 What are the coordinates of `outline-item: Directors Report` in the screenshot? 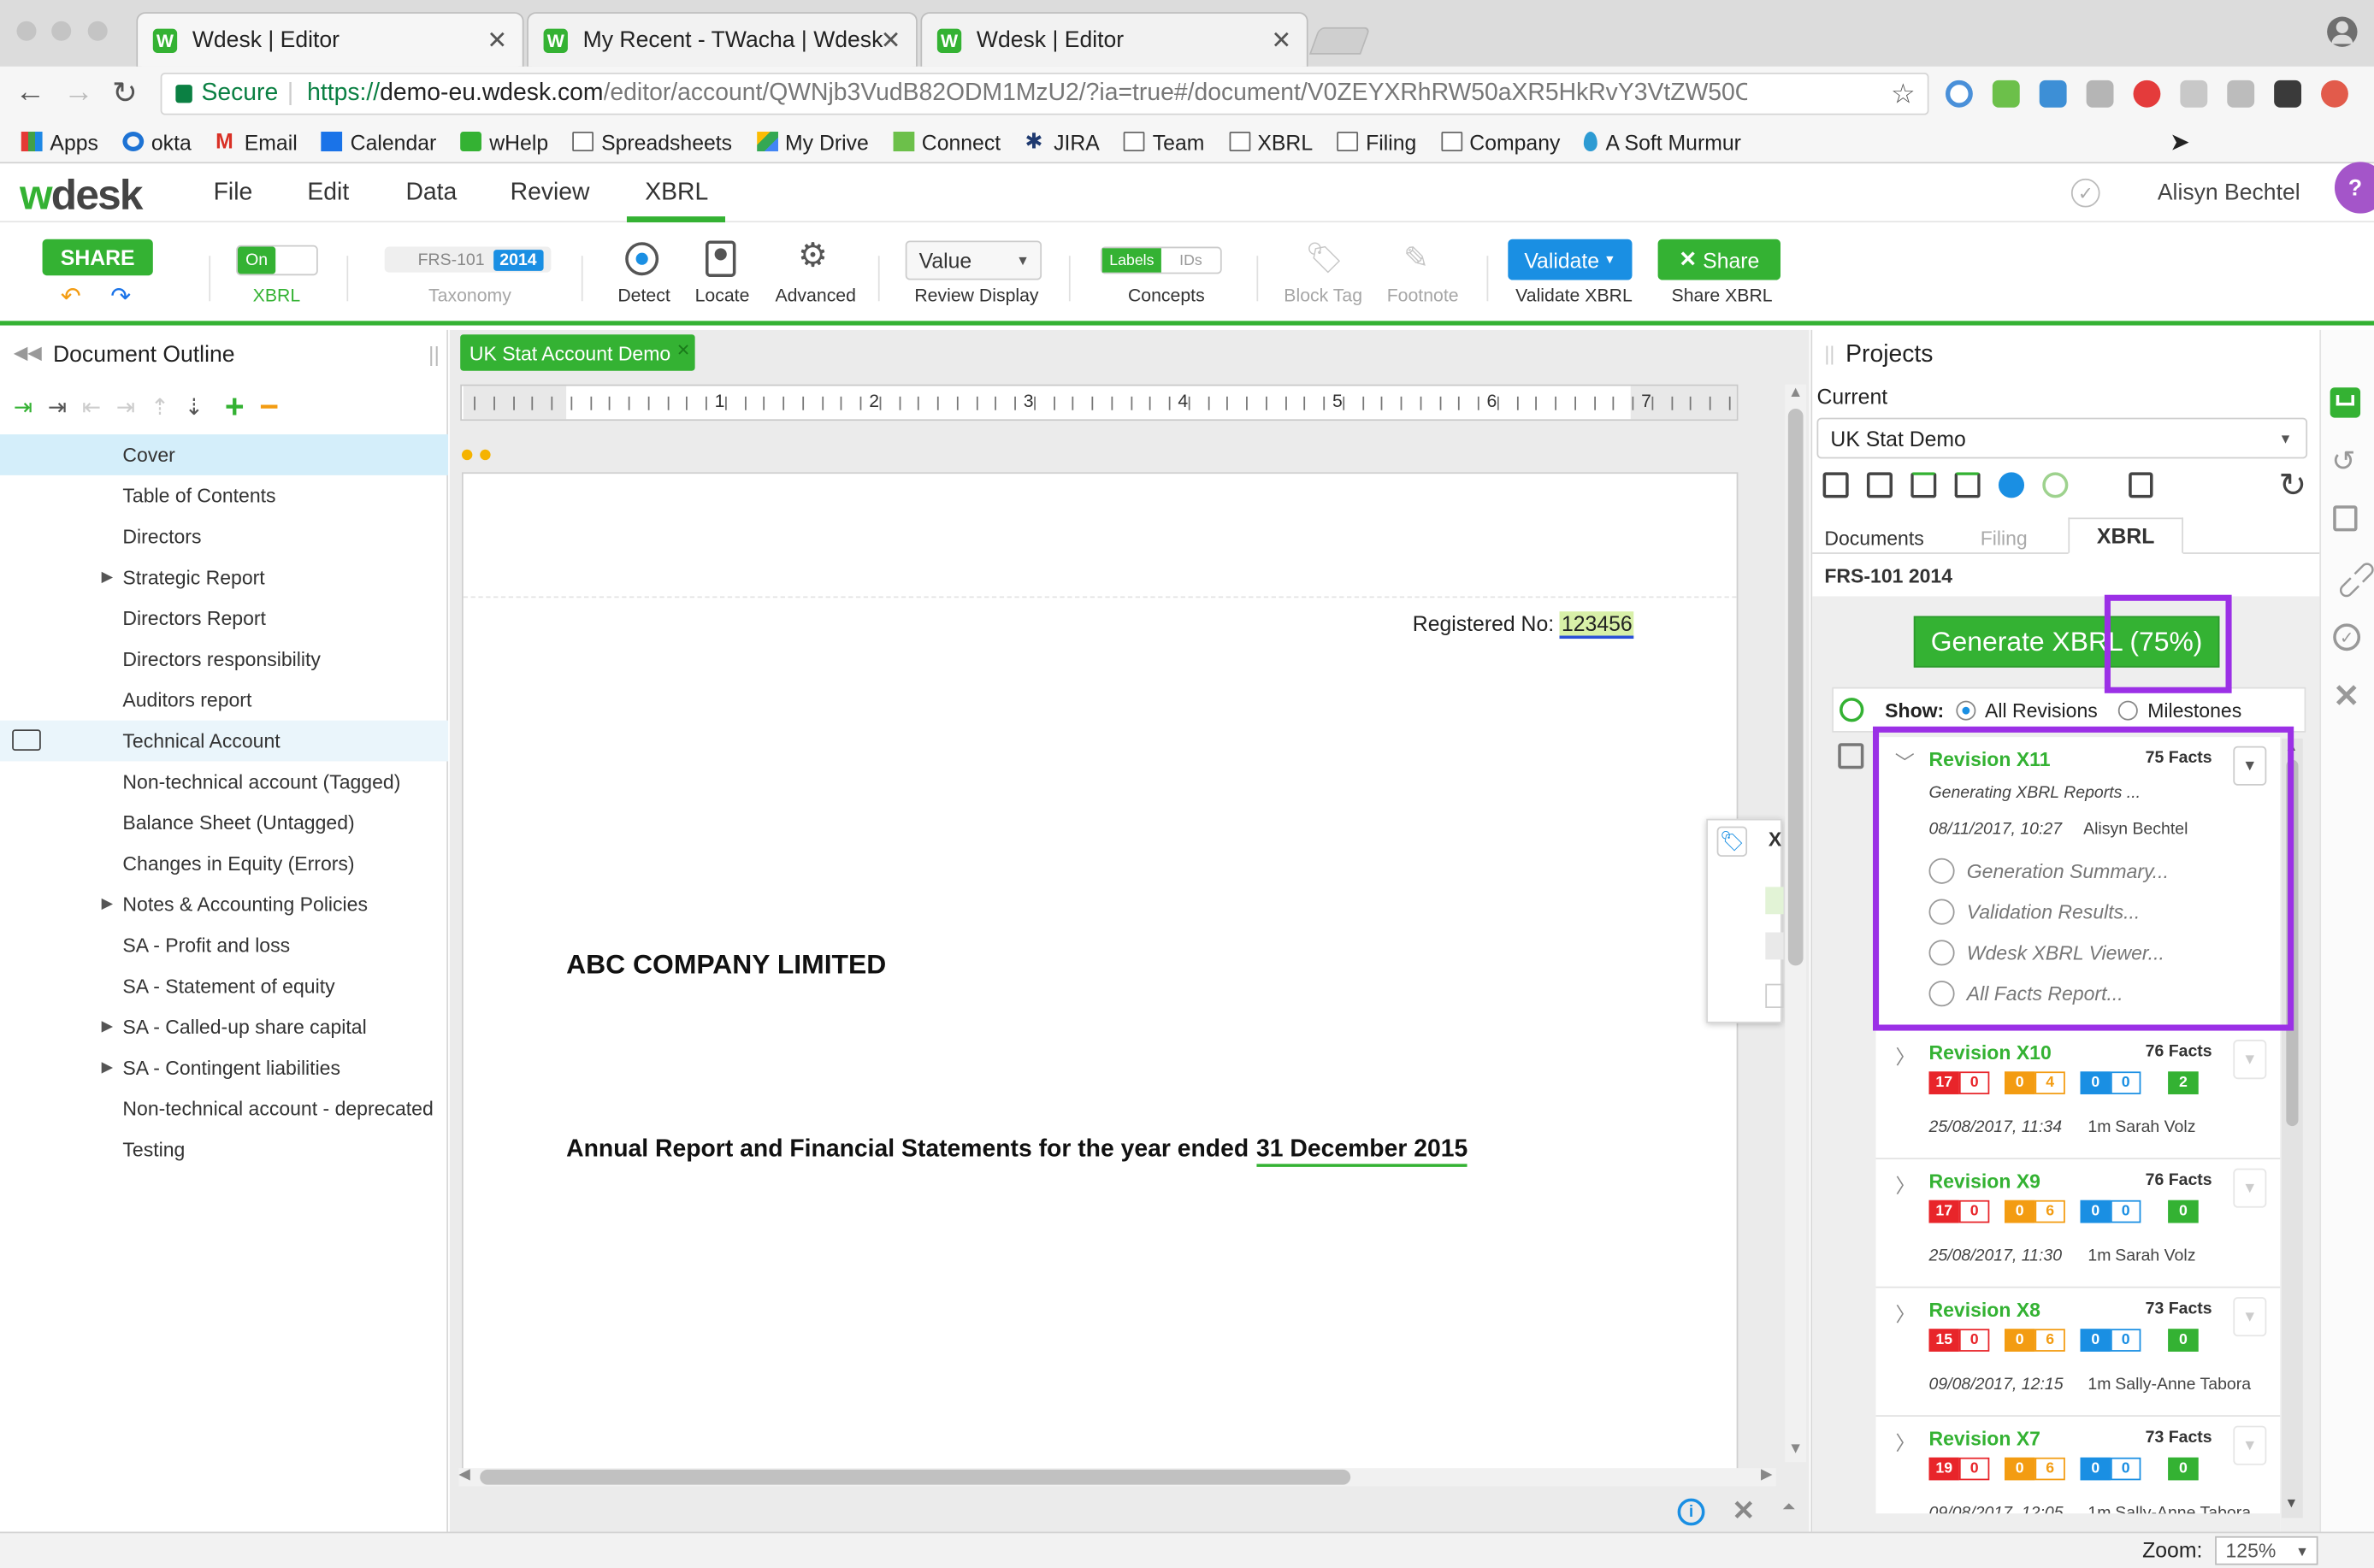 It's located at (224, 618).